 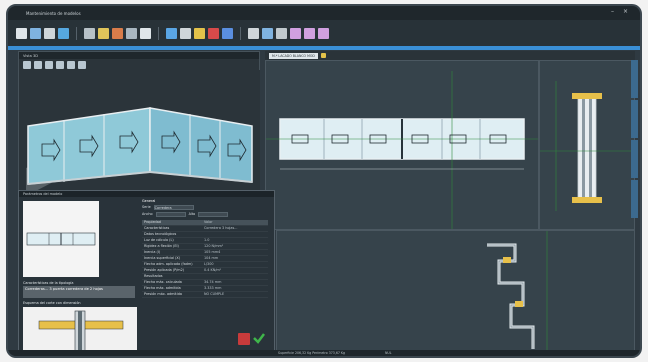 What do you see at coordinates (53, 13) in the screenshot?
I see `window-title: Mantenimiento de modelos` at bounding box center [53, 13].